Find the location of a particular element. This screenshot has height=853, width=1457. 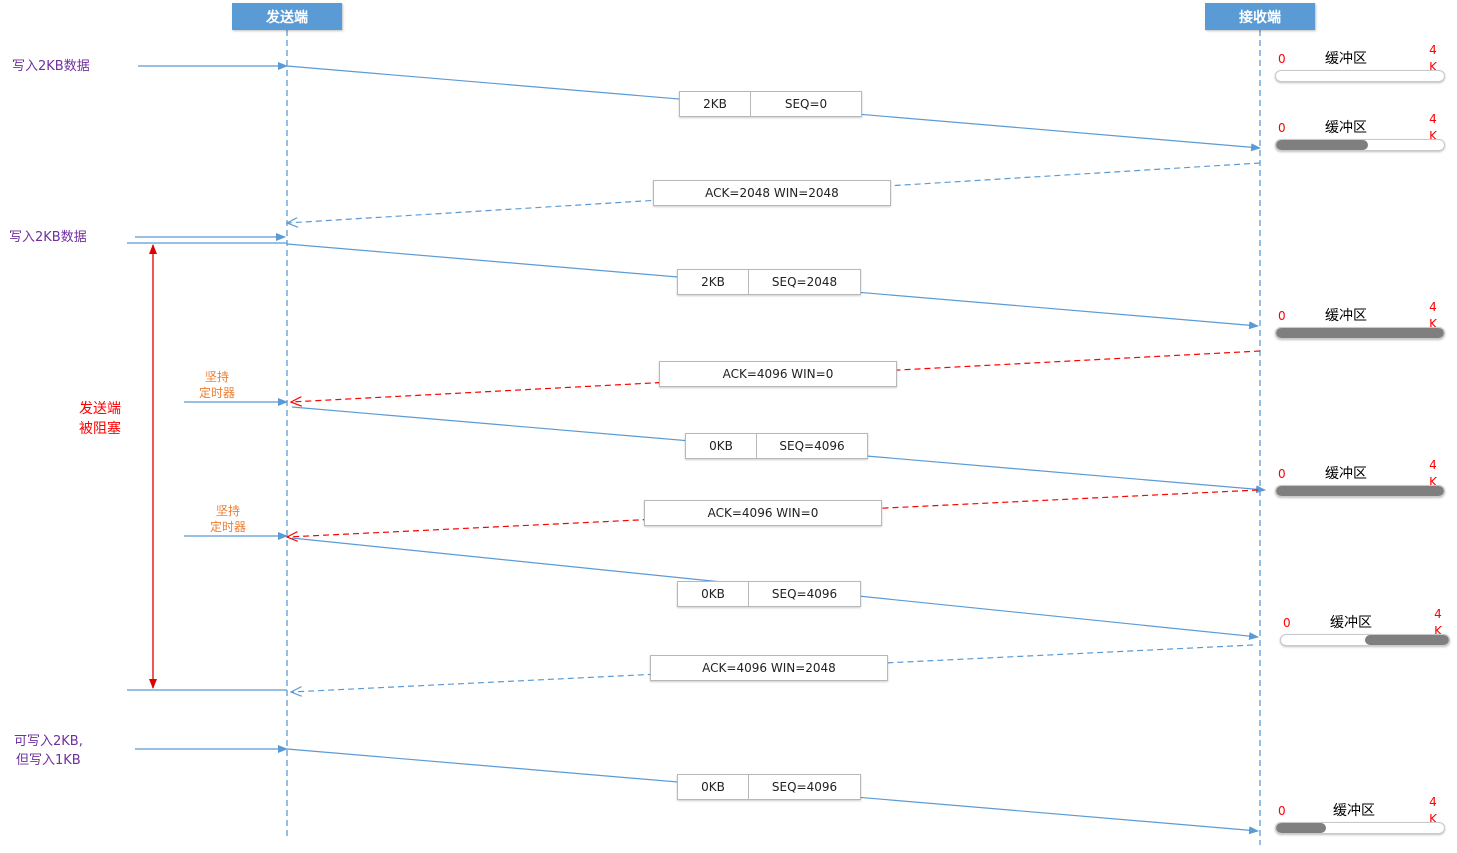

persist-timer-label-2: 坚持 定时器 is located at coordinates (228, 519).